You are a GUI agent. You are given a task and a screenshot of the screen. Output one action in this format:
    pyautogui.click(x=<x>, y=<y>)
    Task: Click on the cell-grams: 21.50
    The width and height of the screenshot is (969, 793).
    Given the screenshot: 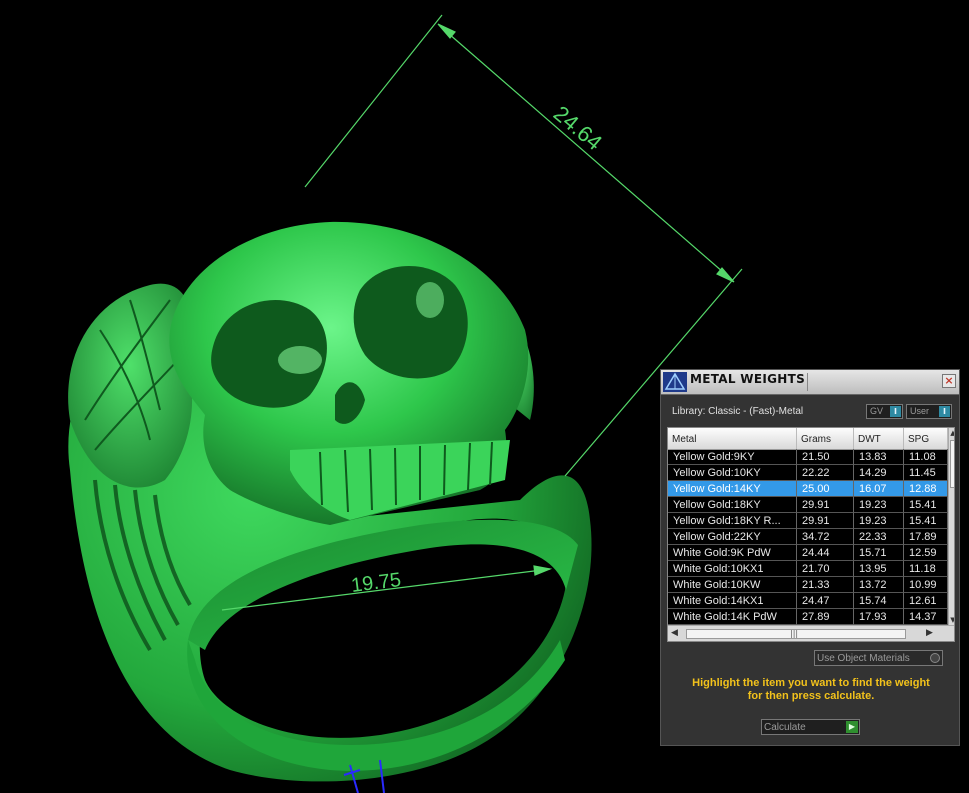 What is the action you would take?
    pyautogui.click(x=825, y=457)
    